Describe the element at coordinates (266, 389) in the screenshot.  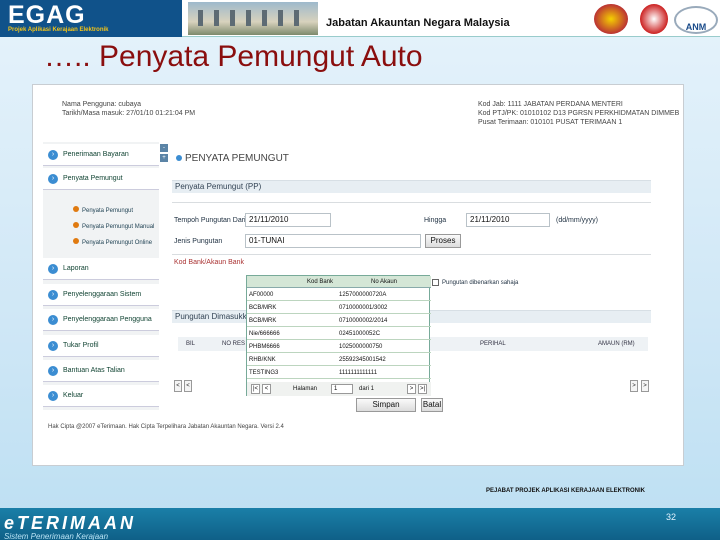
I see `prev-page-button: <` at that location.